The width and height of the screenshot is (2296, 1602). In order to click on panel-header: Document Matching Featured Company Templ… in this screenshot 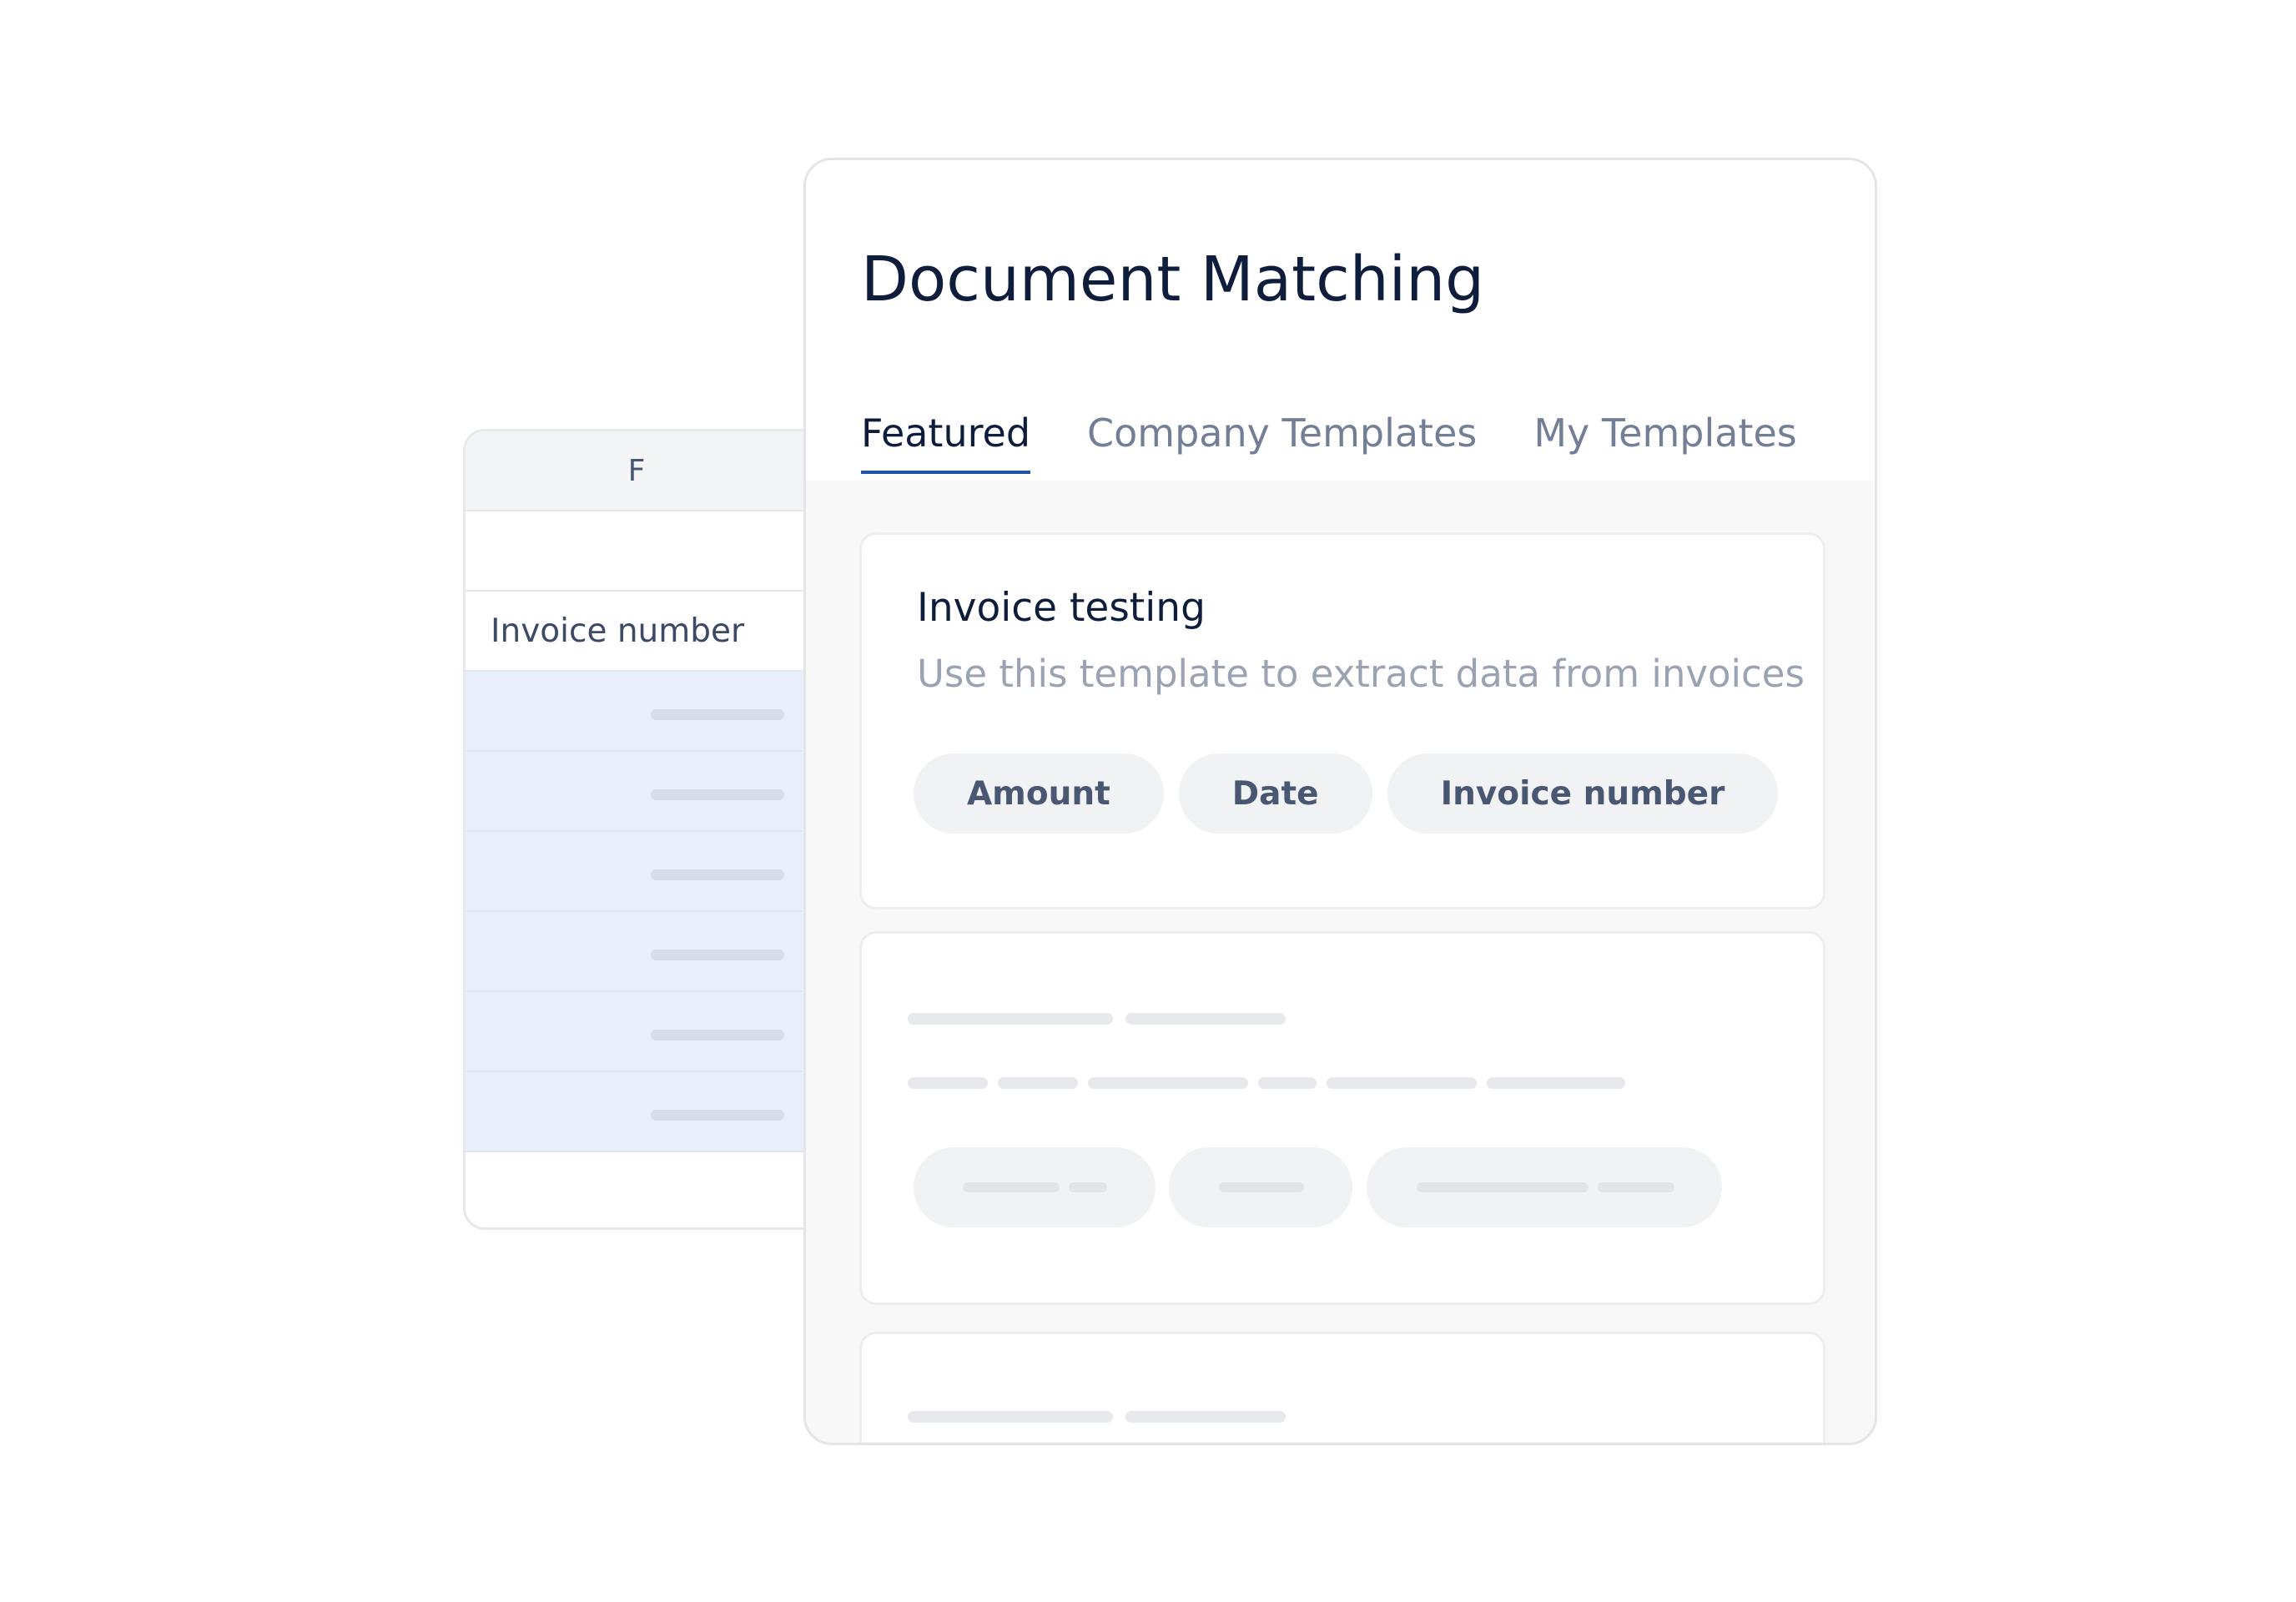, I will do `click(1340, 320)`.